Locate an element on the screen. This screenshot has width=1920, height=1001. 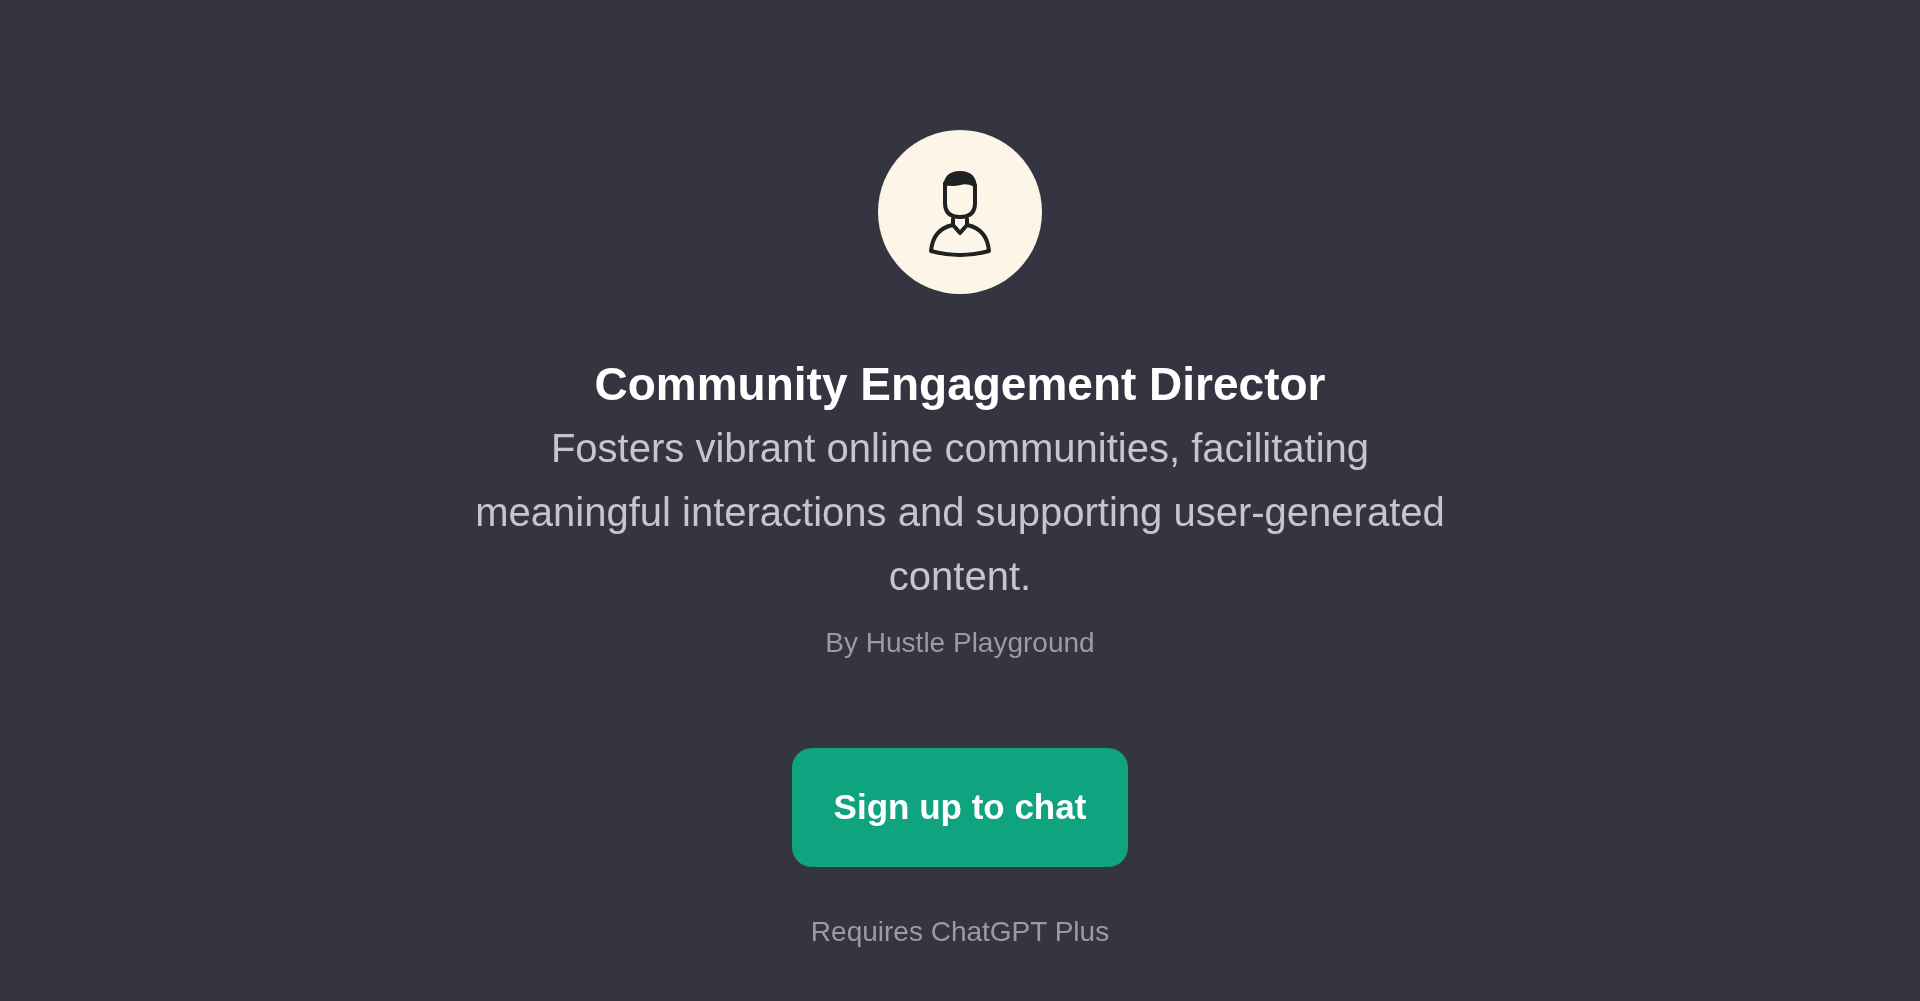
footnote: Requires ChatGPT Plus is located at coordinates (960, 932).